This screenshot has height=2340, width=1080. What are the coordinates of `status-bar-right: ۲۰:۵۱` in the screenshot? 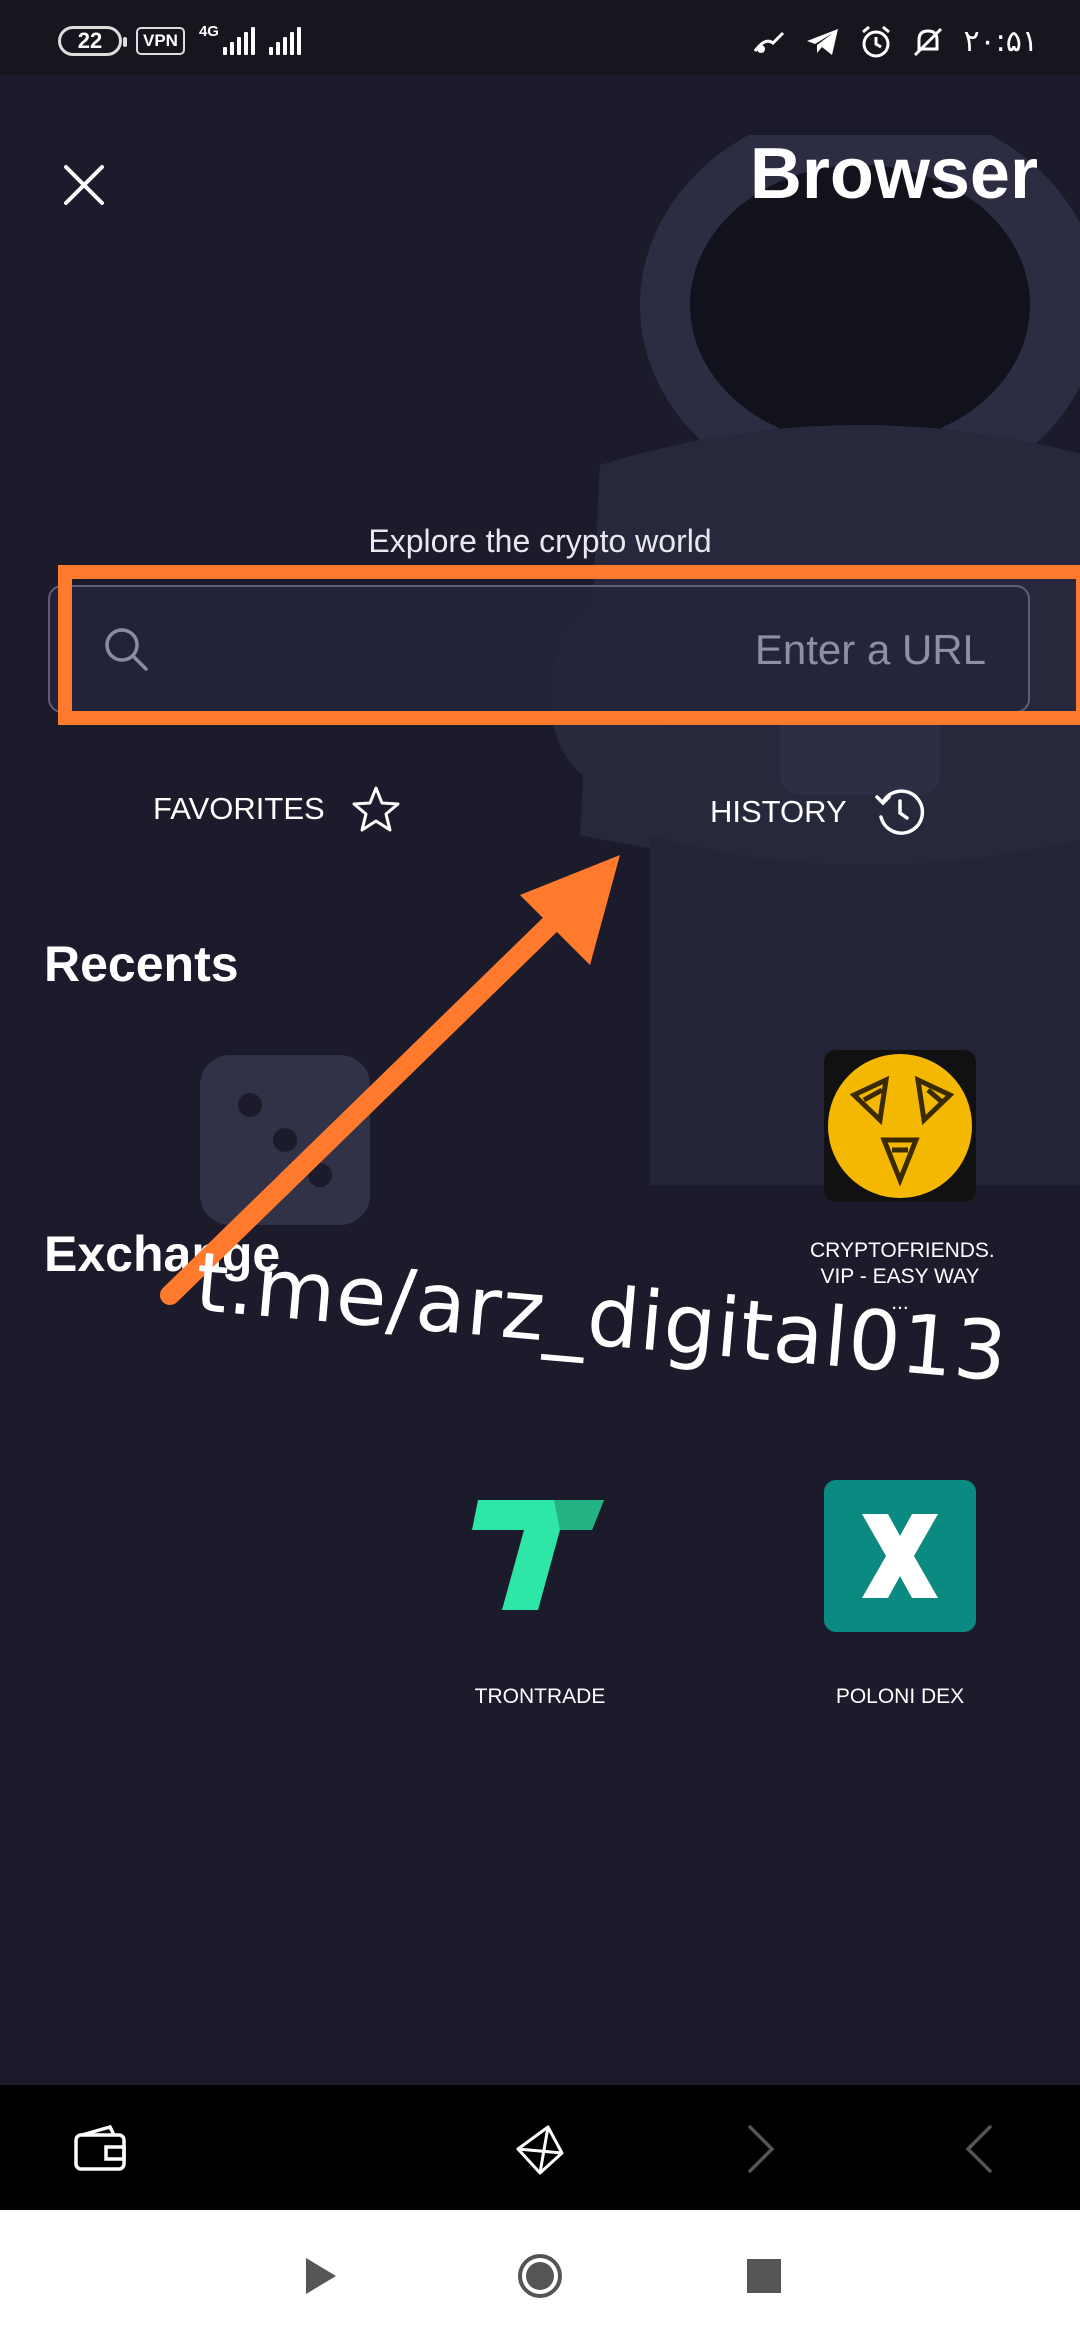 It's located at (894, 41).